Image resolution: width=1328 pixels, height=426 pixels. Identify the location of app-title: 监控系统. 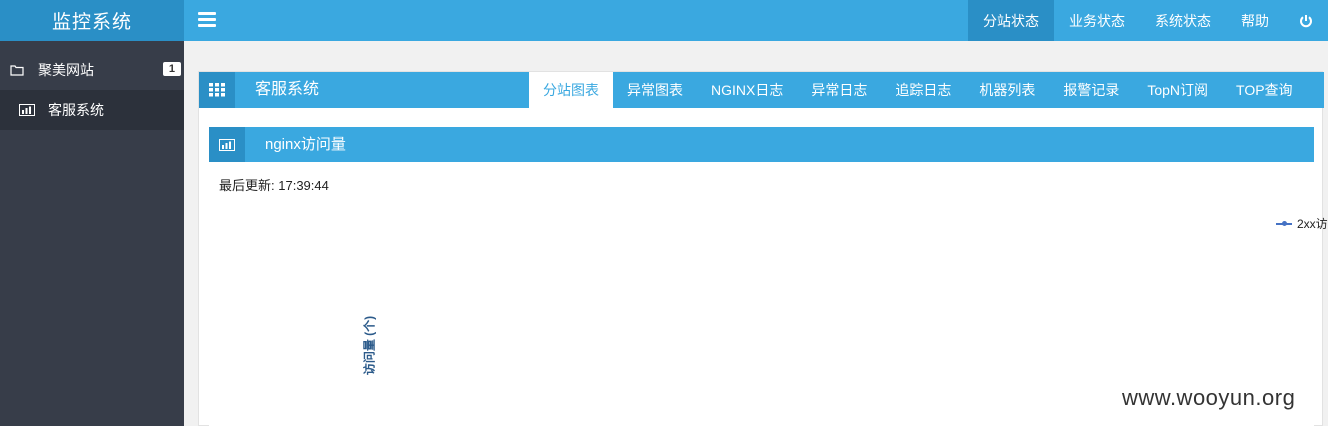
(92, 20).